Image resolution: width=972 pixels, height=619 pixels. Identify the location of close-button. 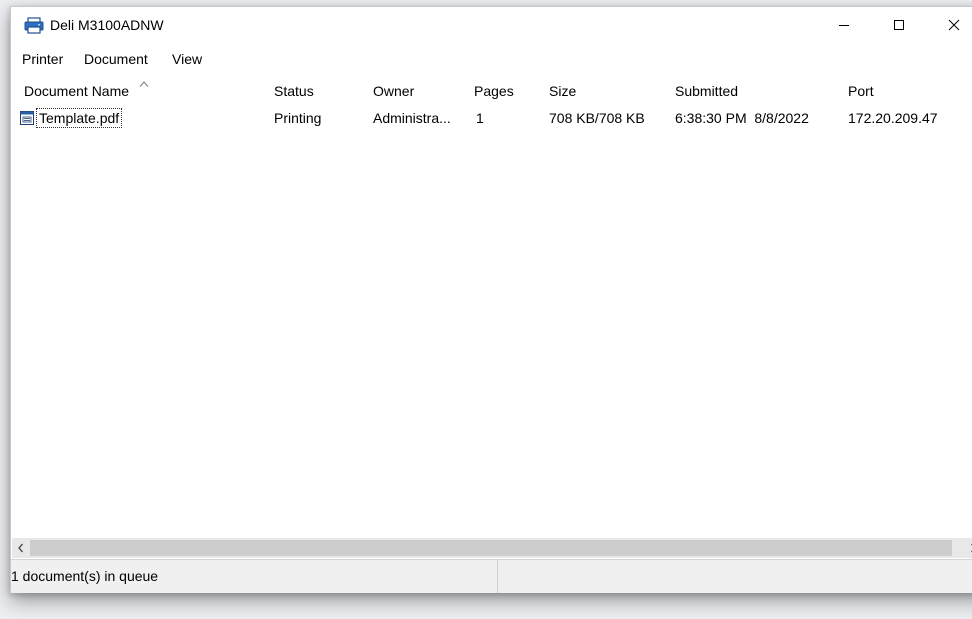
(951, 25).